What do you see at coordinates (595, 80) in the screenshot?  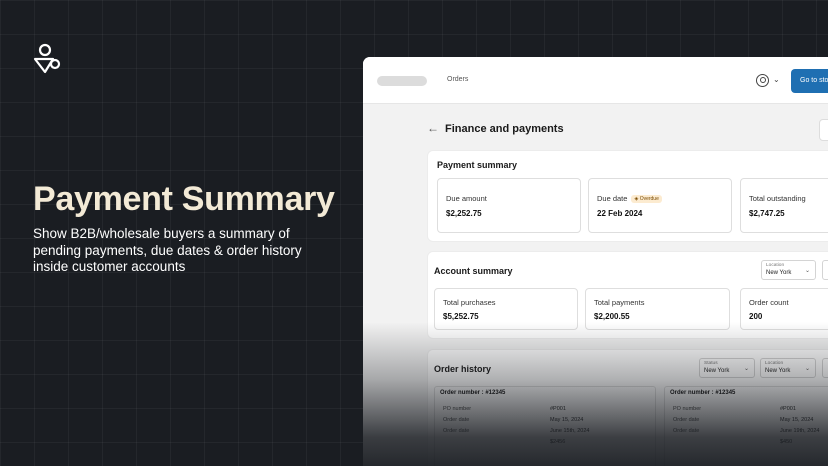 I see `top-bar: Orders ⌄ Go to store` at bounding box center [595, 80].